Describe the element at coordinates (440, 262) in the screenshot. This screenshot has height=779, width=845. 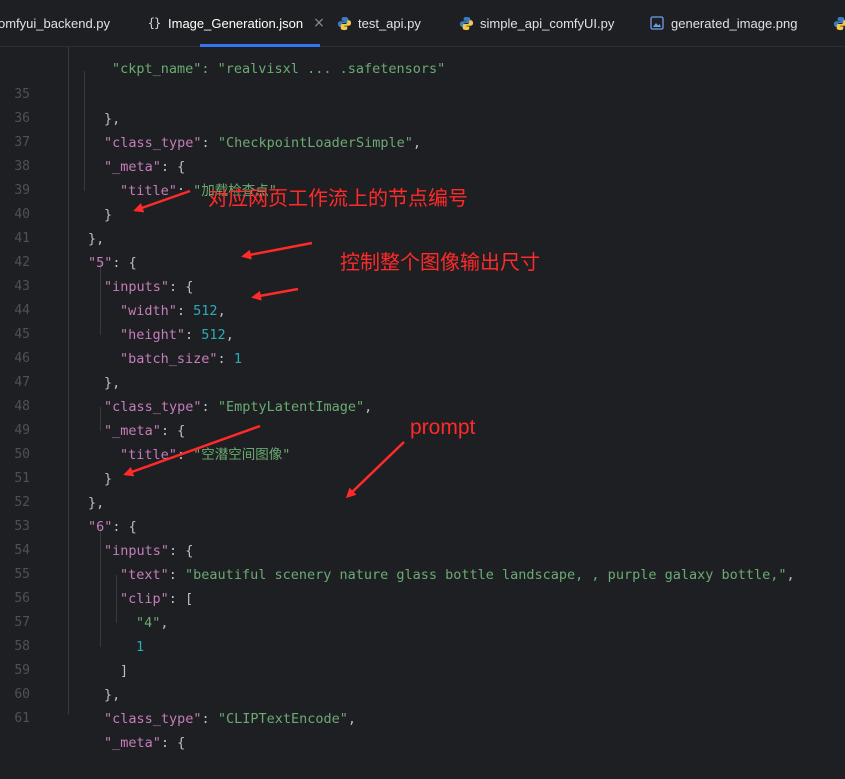
I see `annotation-image-size: 控制整个图像输出尺寸` at that location.